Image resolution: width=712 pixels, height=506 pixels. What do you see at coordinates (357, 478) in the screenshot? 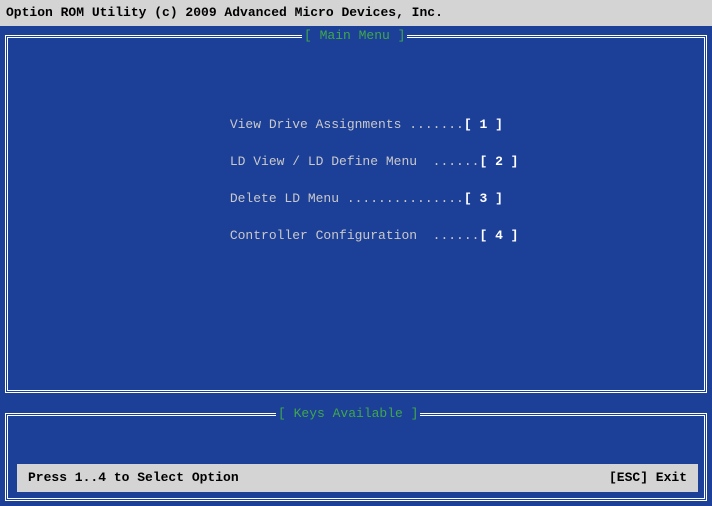
I see `status-bar: Press 1..4 to Select Option [ESC] Exit` at bounding box center [357, 478].